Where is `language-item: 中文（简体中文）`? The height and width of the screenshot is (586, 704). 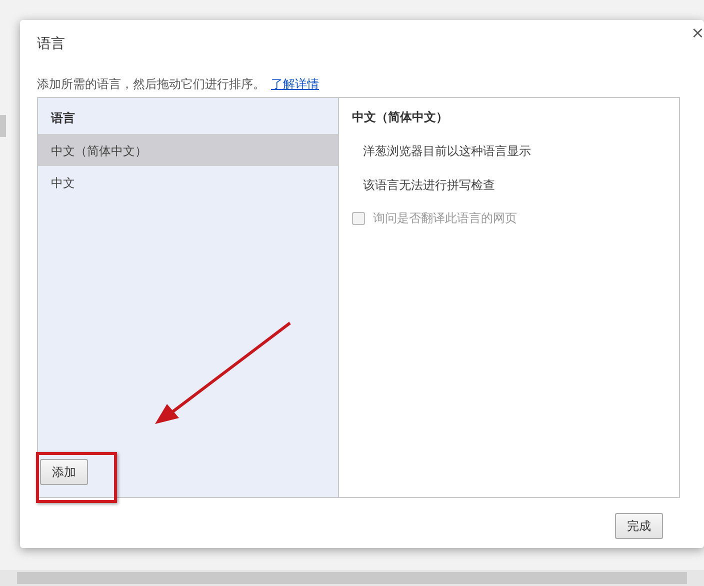
language-item: 中文（简体中文） is located at coordinates (188, 150).